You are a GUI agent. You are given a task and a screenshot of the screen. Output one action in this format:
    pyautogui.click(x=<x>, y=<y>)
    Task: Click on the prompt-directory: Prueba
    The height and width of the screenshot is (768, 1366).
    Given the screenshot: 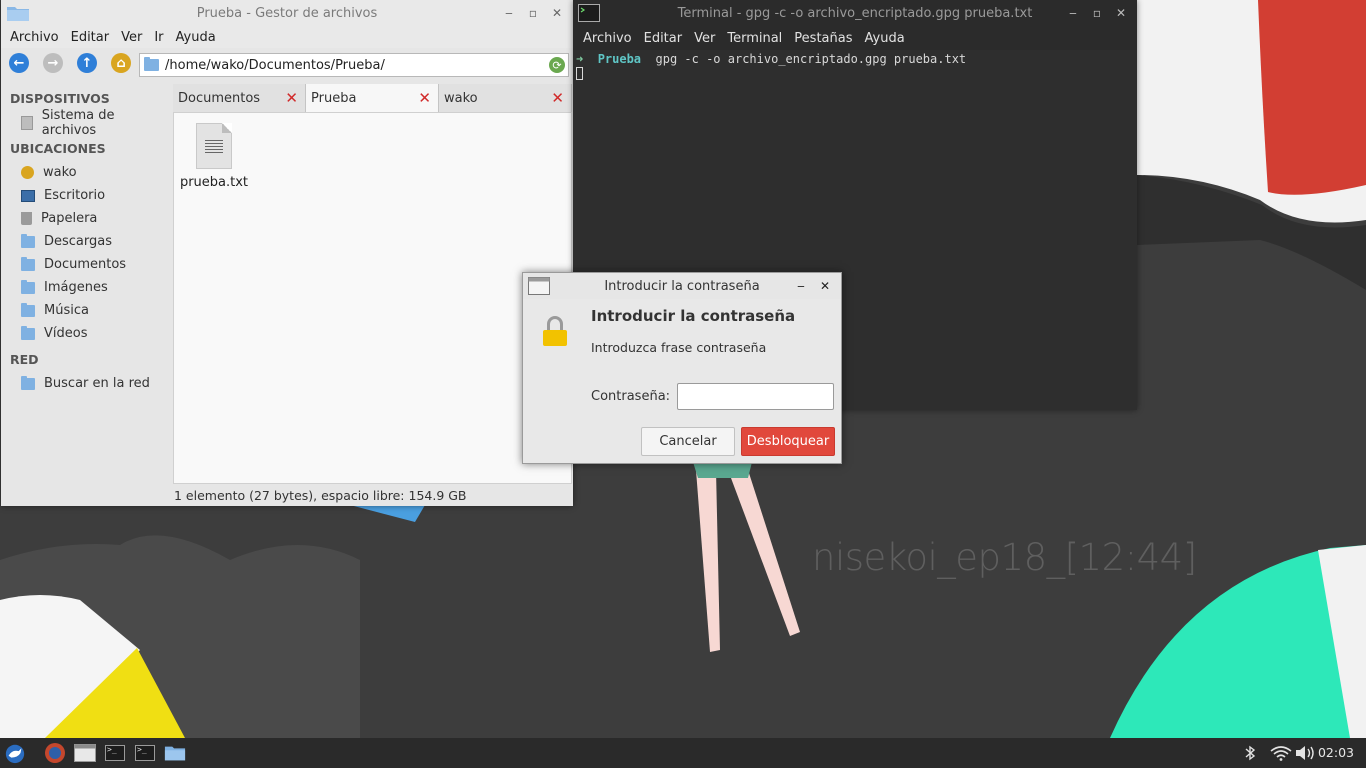 What is the action you would take?
    pyautogui.click(x=619, y=59)
    